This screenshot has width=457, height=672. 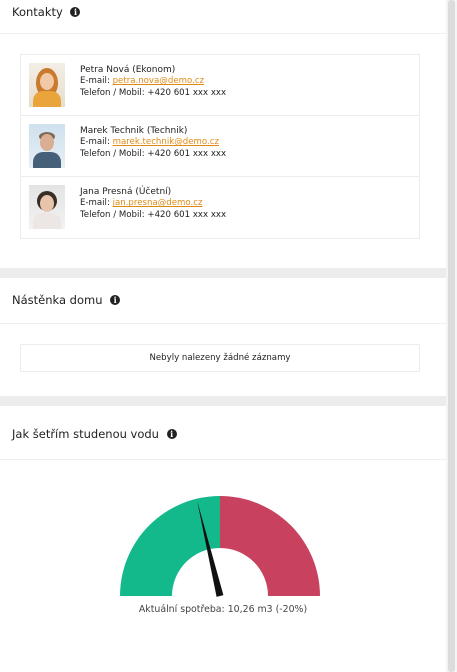 I want to click on empty-message: Nebyly nalezeny žádné záznamy, so click(x=220, y=358).